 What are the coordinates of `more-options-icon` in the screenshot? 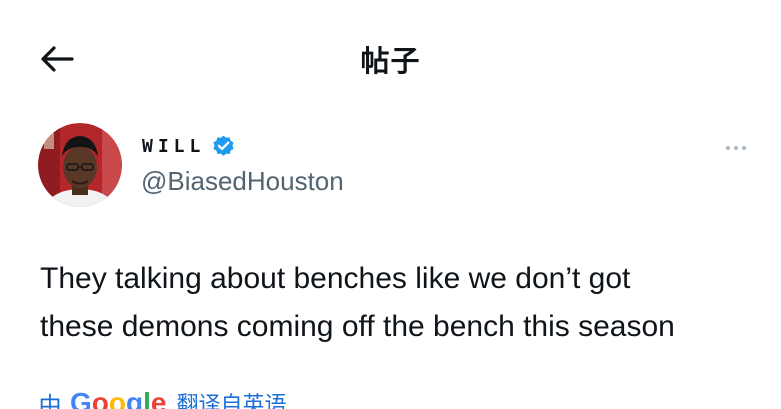 It's located at (728, 148).